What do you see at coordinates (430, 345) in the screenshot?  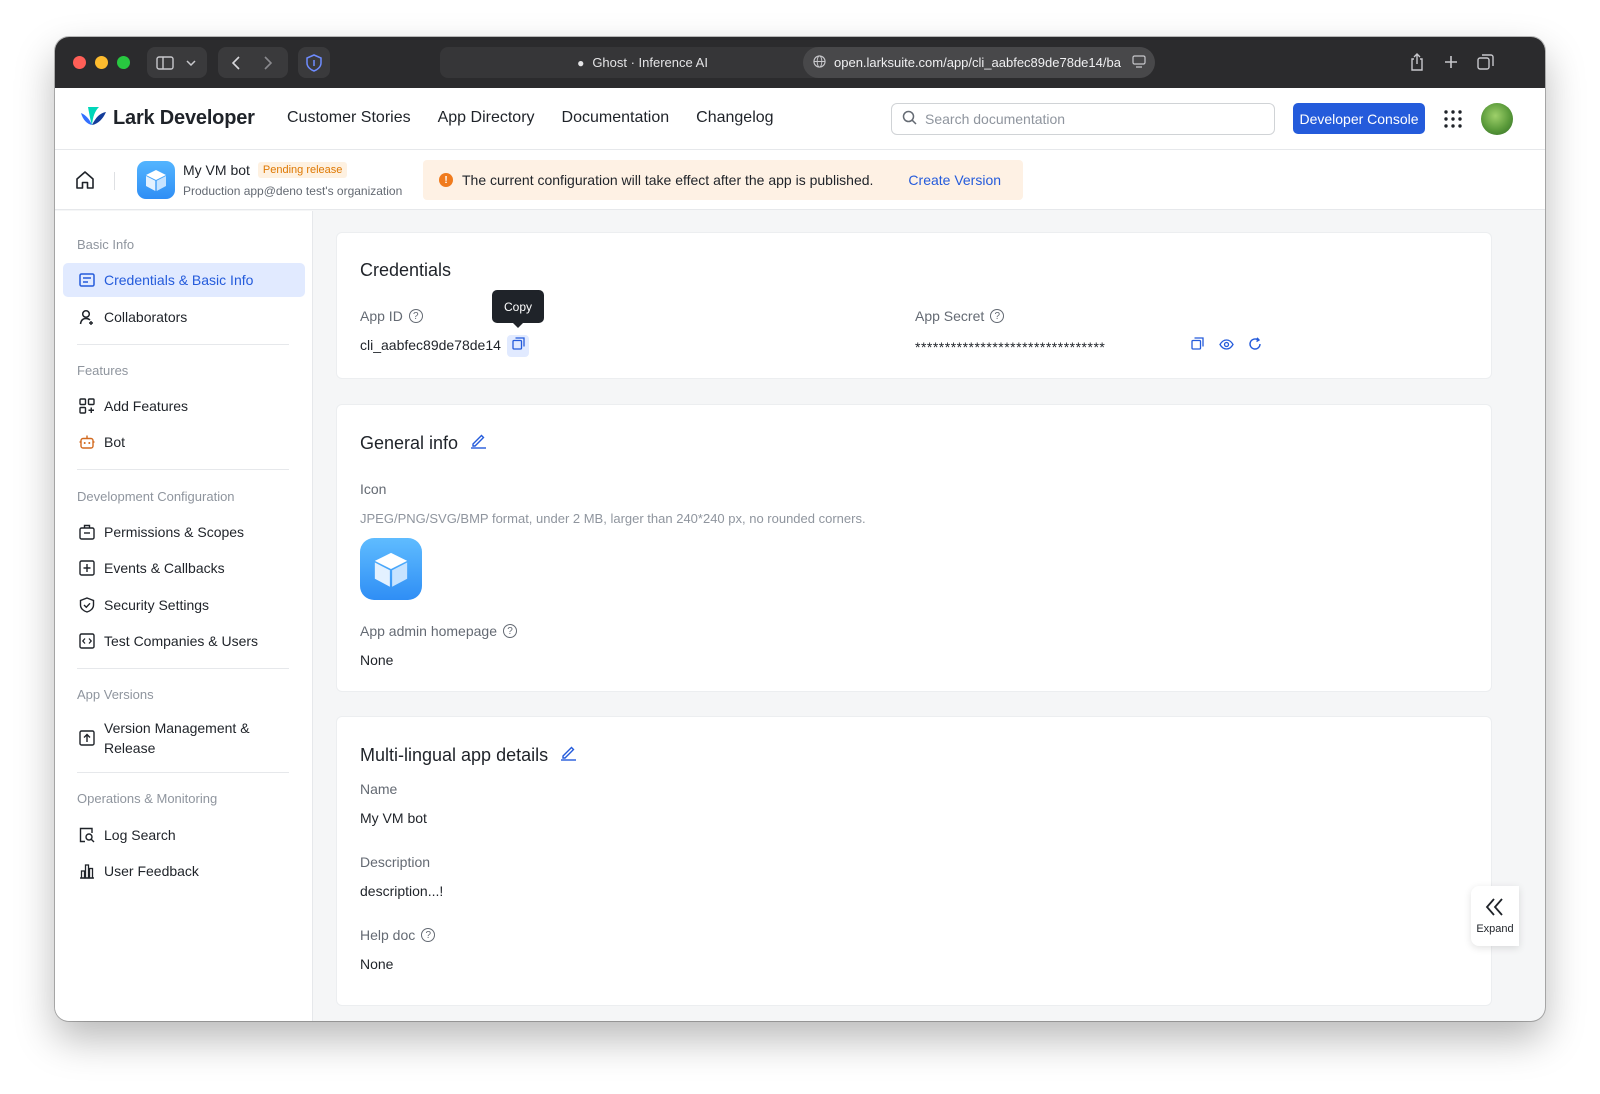 I see `app-id-value: cli_aabfec89de78de14` at bounding box center [430, 345].